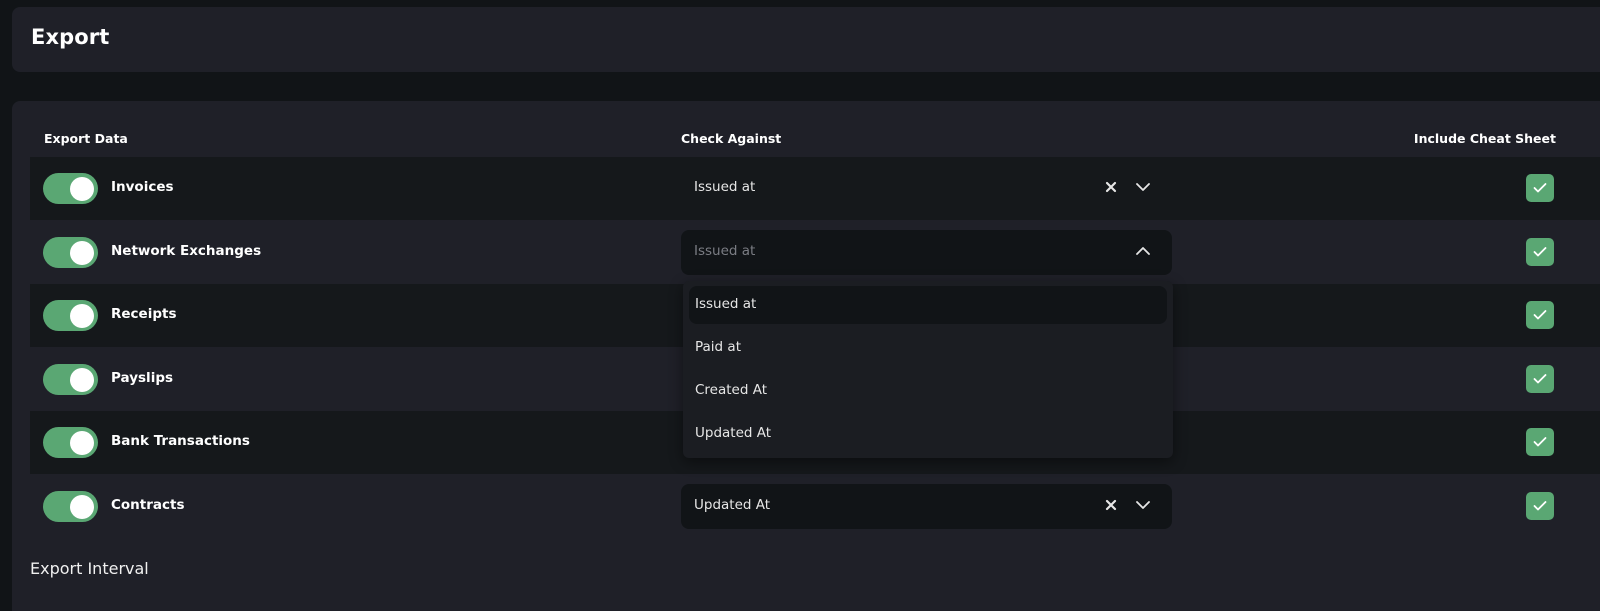  I want to click on bank-transactions-toggle, so click(70, 442).